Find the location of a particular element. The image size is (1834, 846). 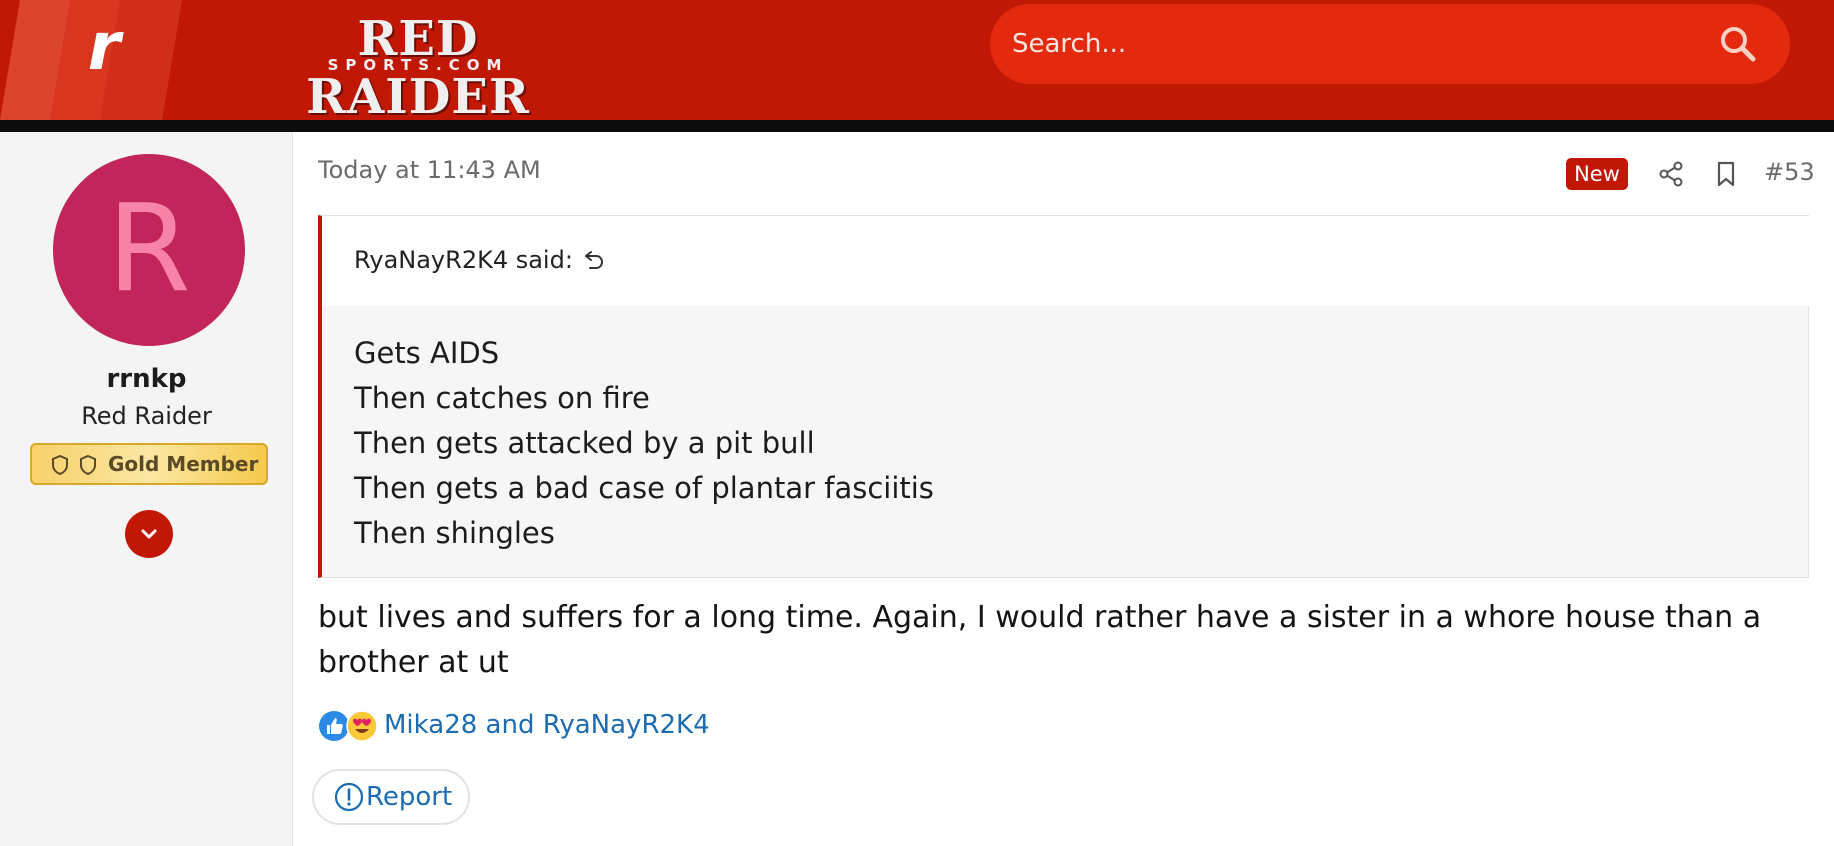

quote-line: Gets AIDS is located at coordinates (427, 353).